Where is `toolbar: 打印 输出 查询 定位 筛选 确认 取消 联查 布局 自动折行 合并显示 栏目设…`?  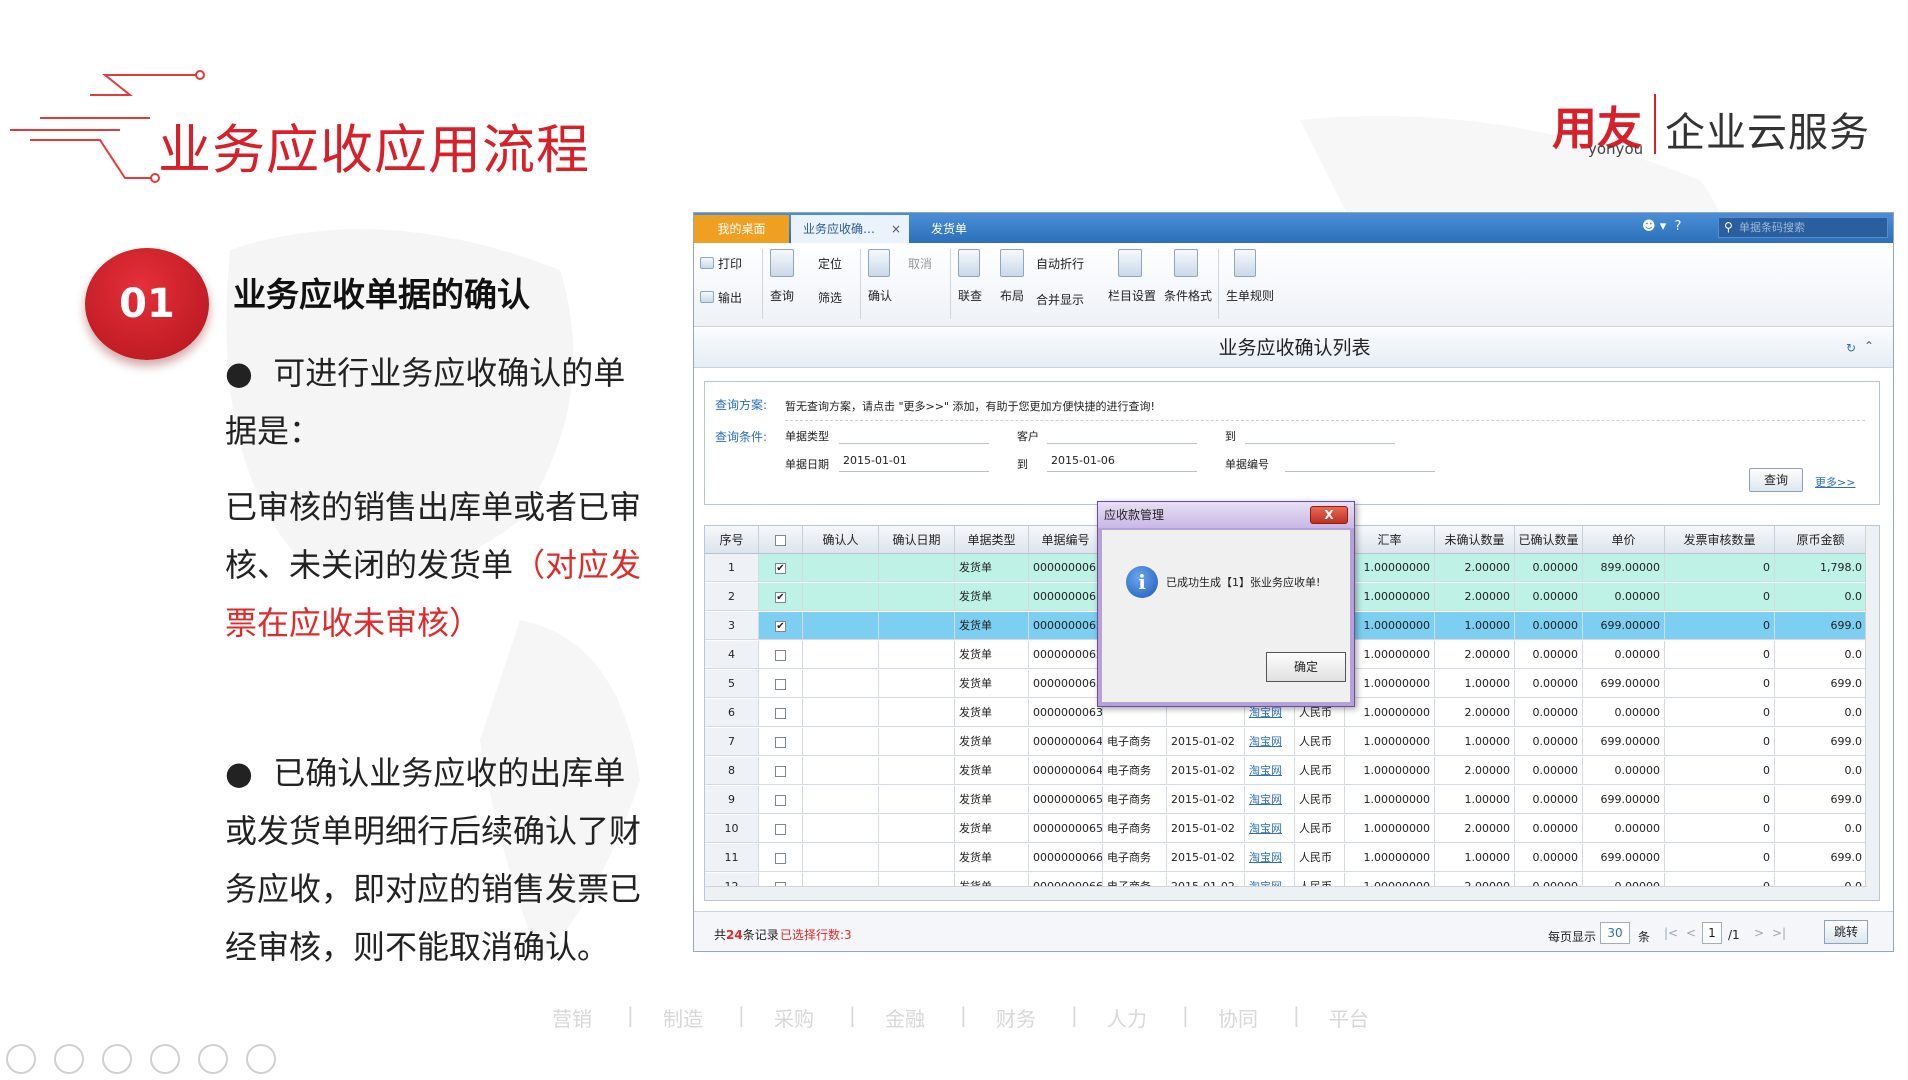
toolbar: 打印 输出 查询 定位 筛选 确认 取消 联查 布局 自动折行 合并显示 栏目设… is located at coordinates (1293, 285).